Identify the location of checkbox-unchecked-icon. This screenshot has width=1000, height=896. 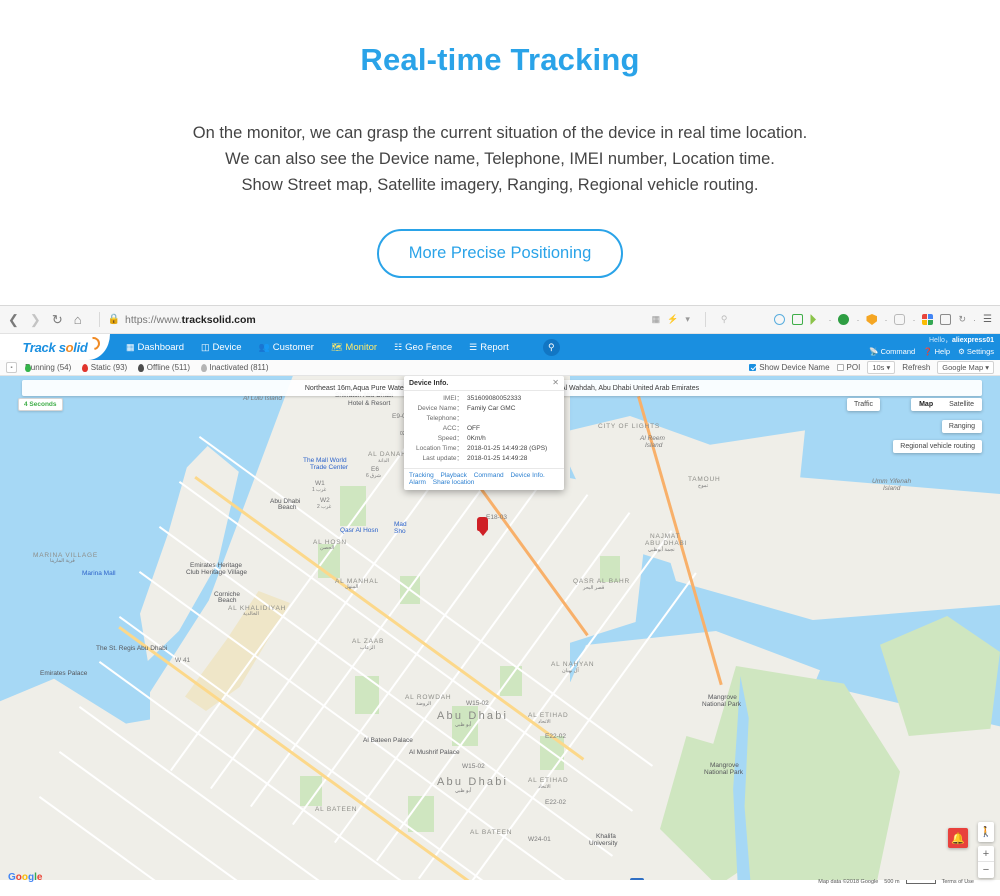
(840, 367).